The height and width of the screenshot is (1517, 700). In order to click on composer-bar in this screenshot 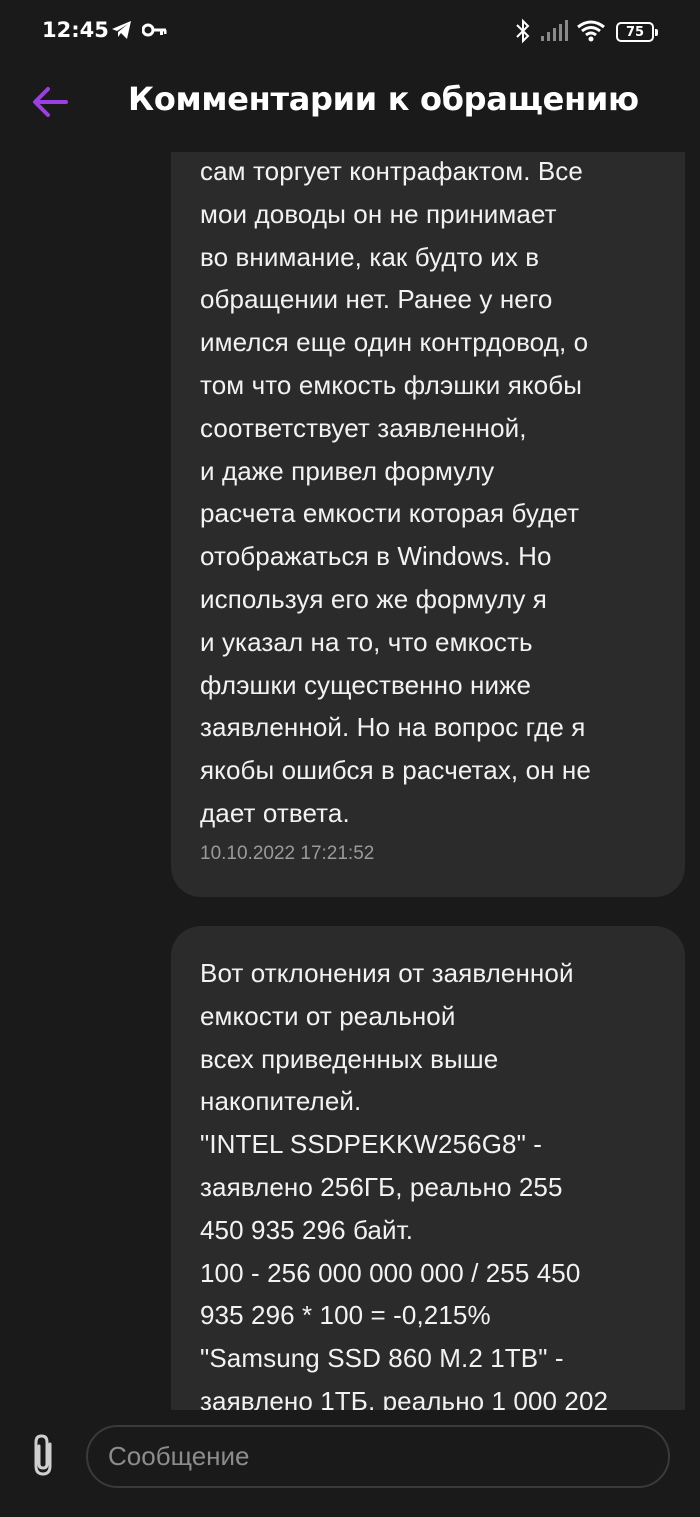, I will do `click(350, 1463)`.